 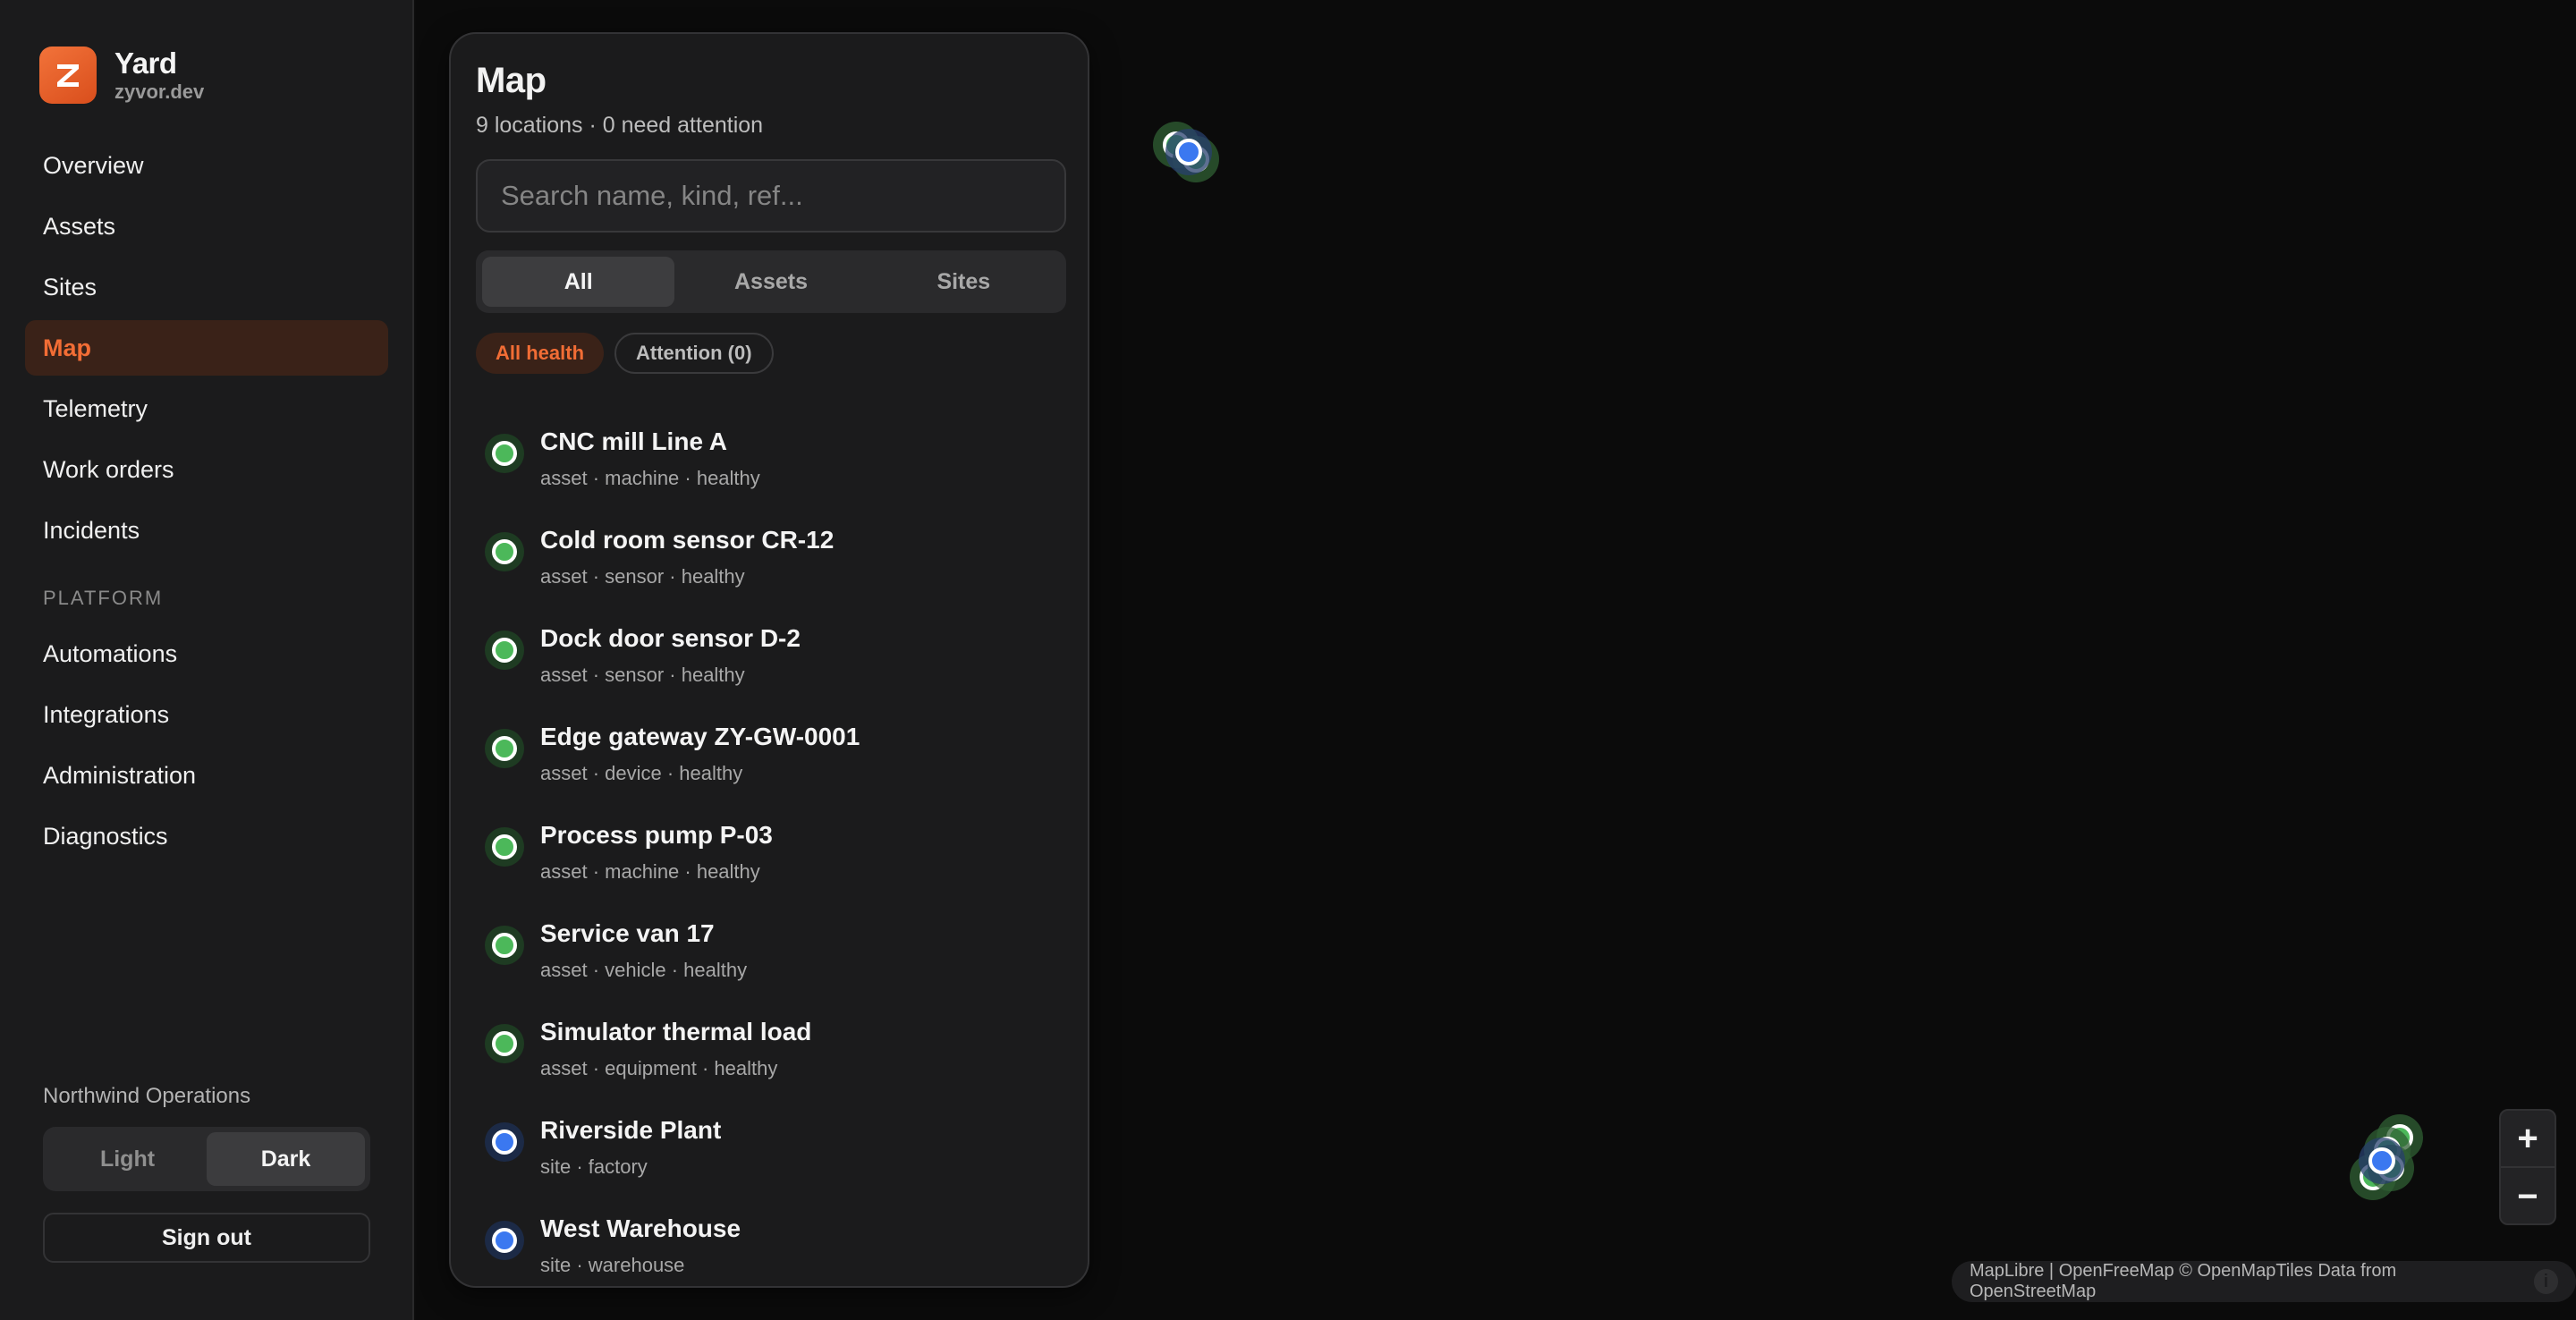 What do you see at coordinates (286, 1159) in the screenshot?
I see `theme-dark-button: Dark` at bounding box center [286, 1159].